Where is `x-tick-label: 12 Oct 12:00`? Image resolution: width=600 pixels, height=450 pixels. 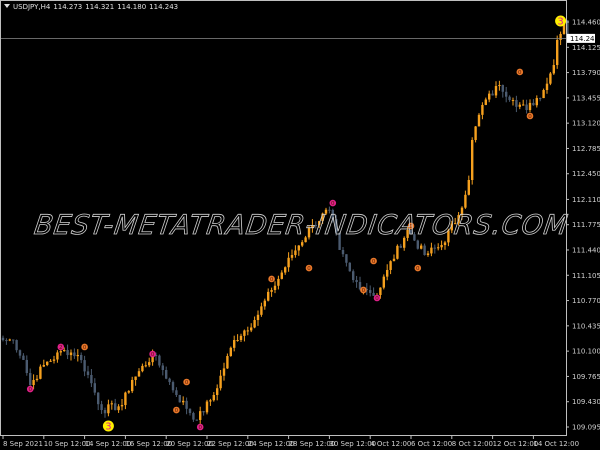 x-tick-label: 12 Oct 12:00 is located at coordinates (516, 444).